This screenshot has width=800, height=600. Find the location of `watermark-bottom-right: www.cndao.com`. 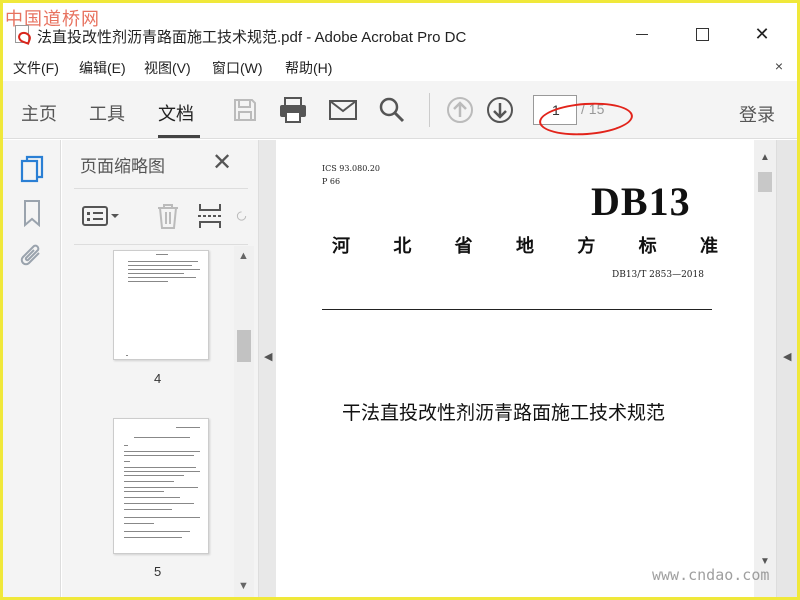

watermark-bottom-right: www.cndao.com is located at coordinates (711, 575).